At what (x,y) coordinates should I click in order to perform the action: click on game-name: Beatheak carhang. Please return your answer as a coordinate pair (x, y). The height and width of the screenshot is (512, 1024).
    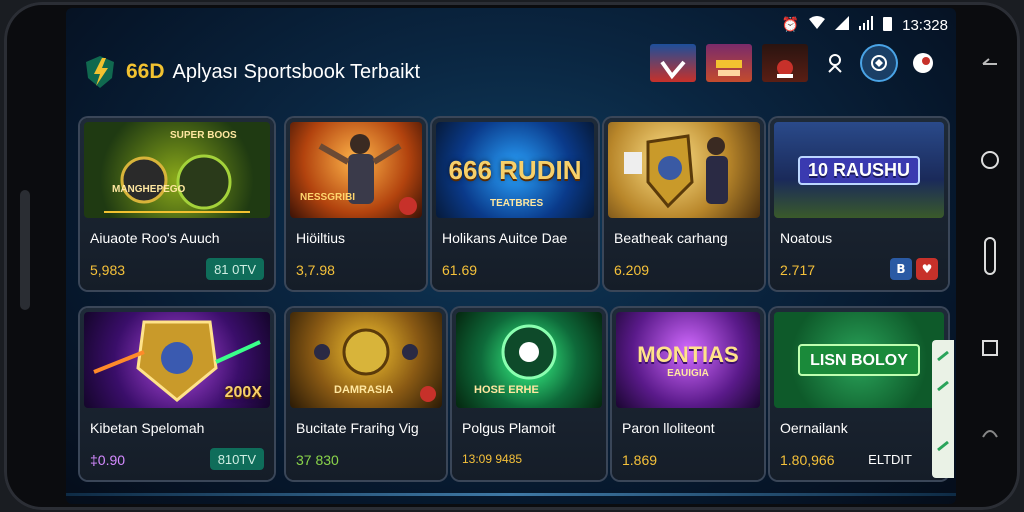
    Looking at the image, I should click on (671, 238).